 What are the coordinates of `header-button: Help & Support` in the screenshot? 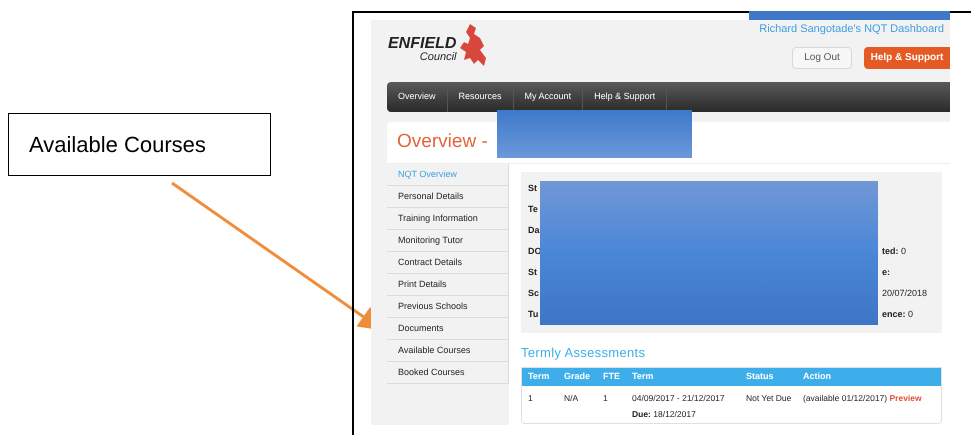 It's located at (907, 57).